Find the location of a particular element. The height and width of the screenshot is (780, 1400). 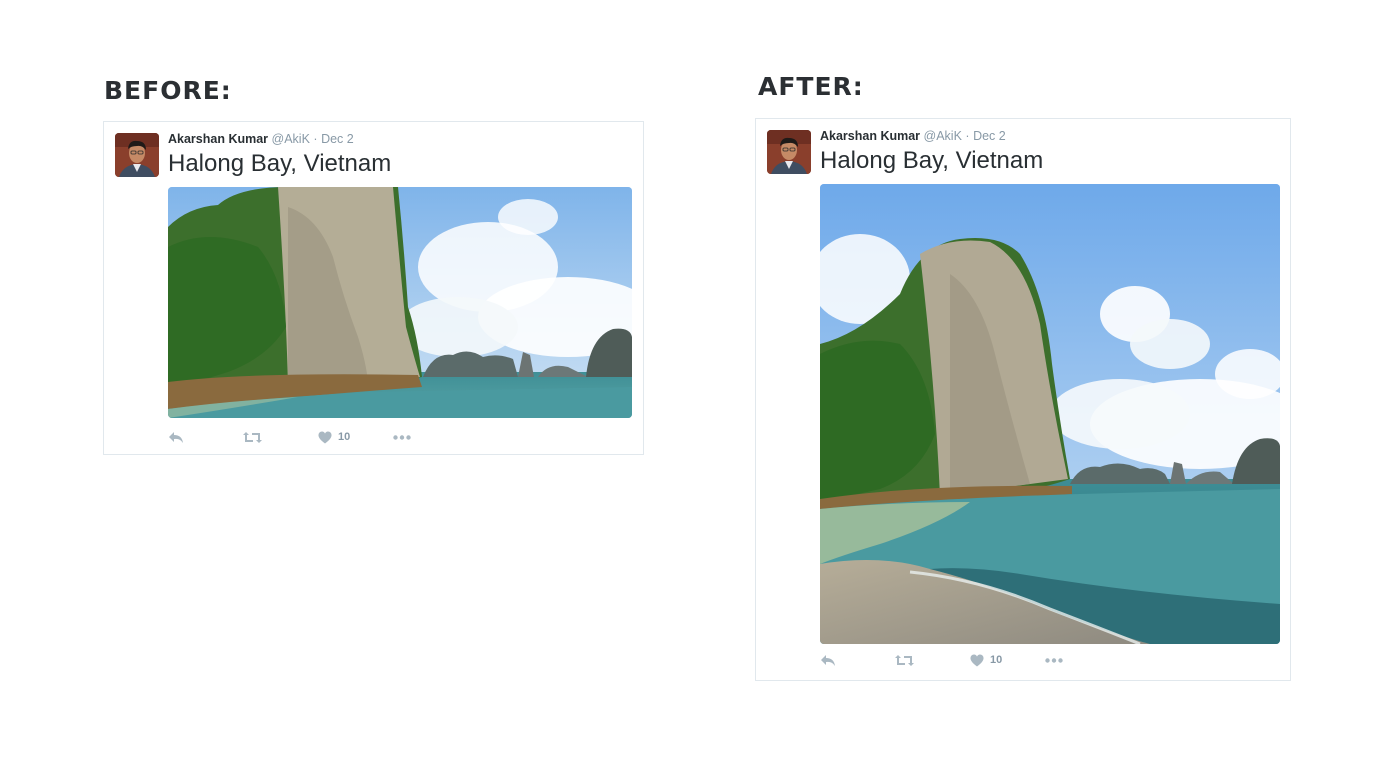

tweet-photo is located at coordinates (400, 302).